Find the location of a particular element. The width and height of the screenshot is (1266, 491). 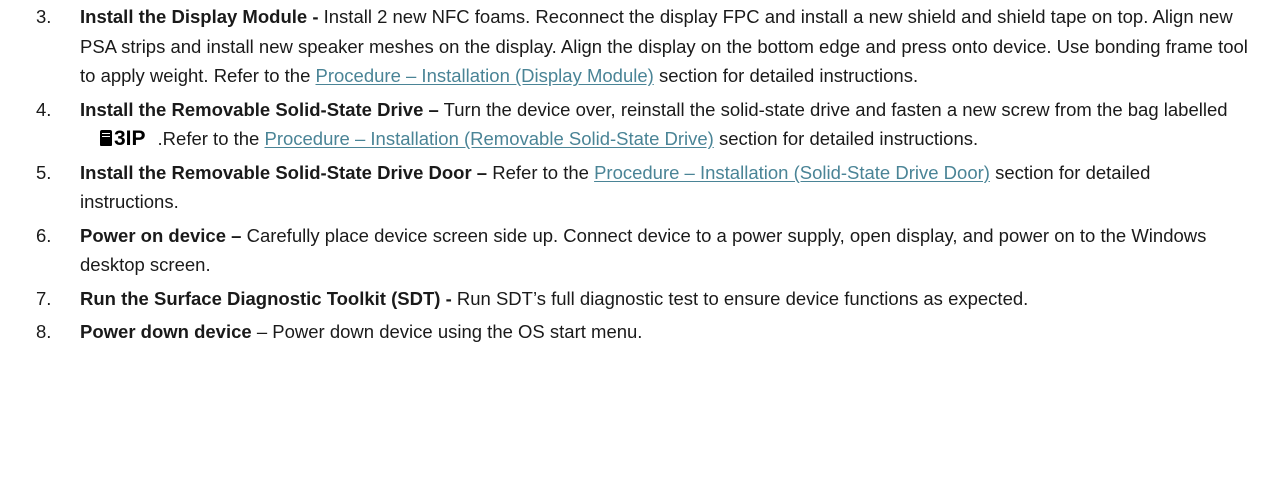

bag-label-text: 3IP is located at coordinates (130, 138).